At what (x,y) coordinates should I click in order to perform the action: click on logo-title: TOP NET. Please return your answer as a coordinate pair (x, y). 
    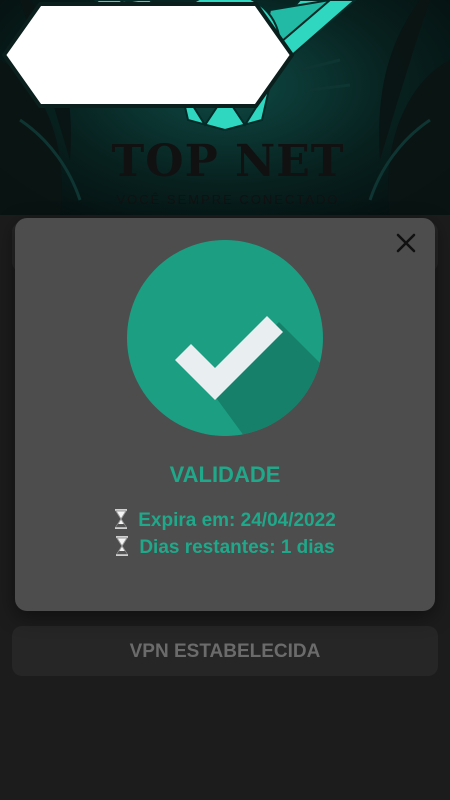
    Looking at the image, I should click on (228, 161).